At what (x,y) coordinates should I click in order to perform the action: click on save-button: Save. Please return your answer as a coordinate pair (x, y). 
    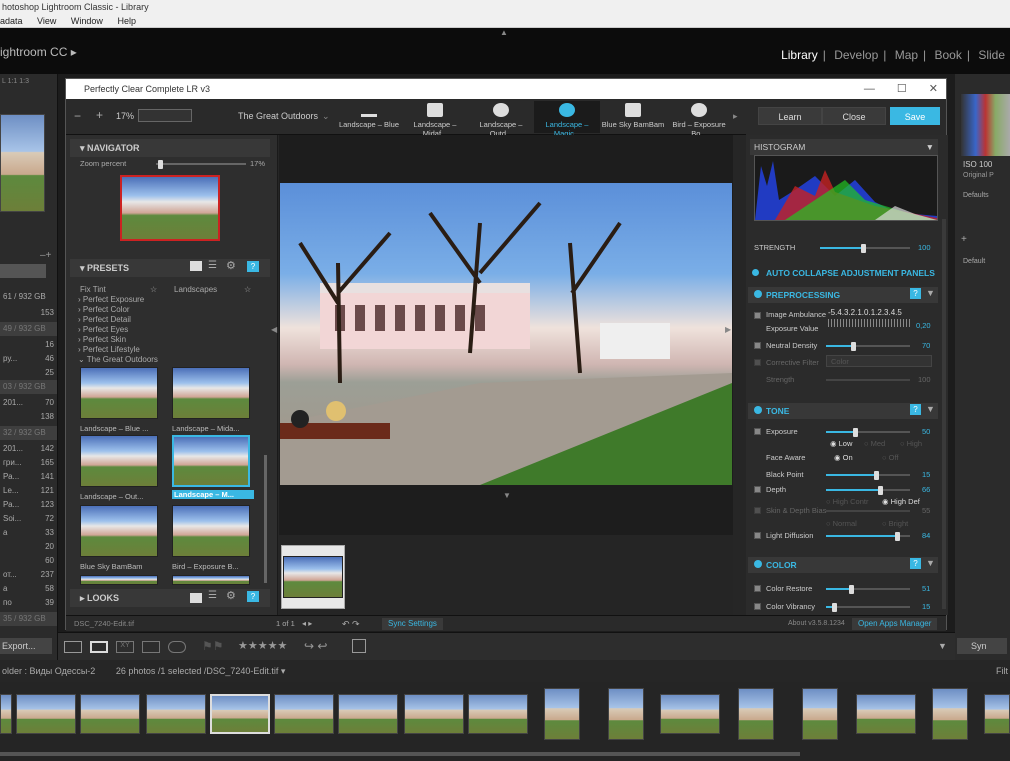
    Looking at the image, I should click on (915, 116).